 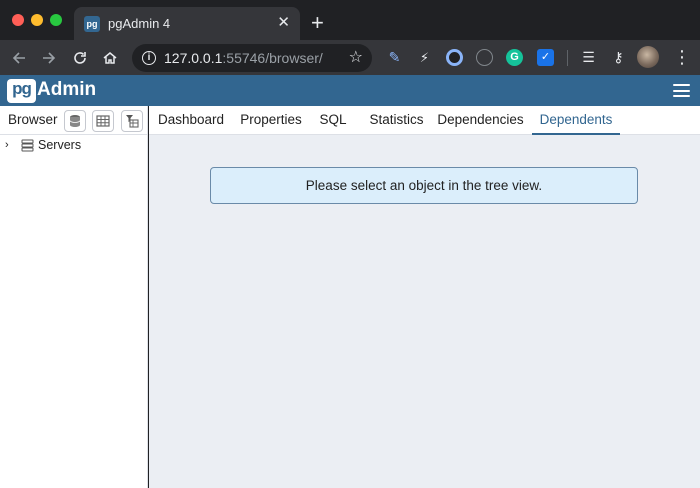 I want to click on hamburger-menu-icon, so click(x=681, y=90).